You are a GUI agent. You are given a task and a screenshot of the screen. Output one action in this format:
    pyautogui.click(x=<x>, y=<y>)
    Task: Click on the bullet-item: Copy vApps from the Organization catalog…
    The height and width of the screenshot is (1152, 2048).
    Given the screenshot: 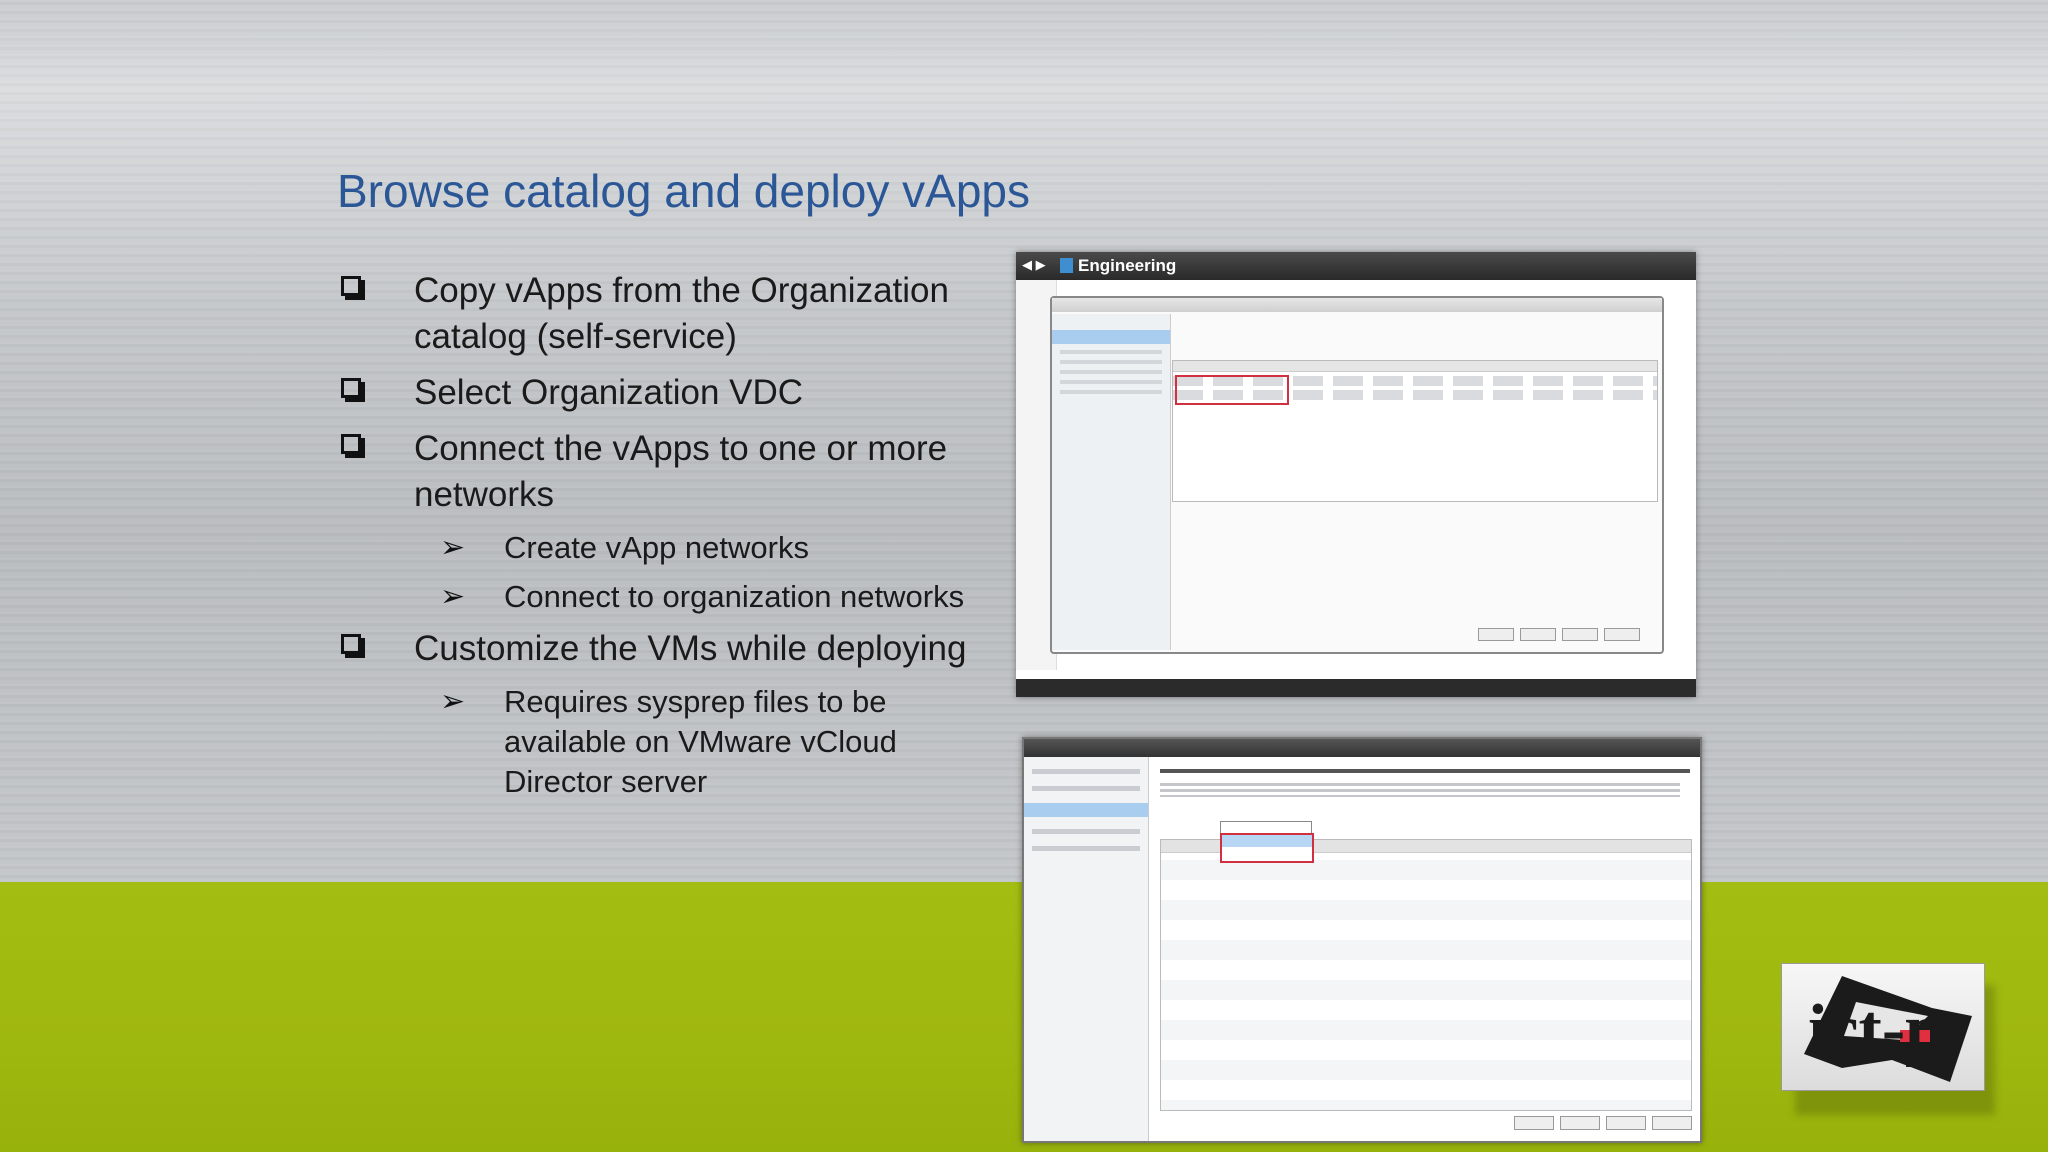 What is the action you would take?
    pyautogui.click(x=667, y=314)
    